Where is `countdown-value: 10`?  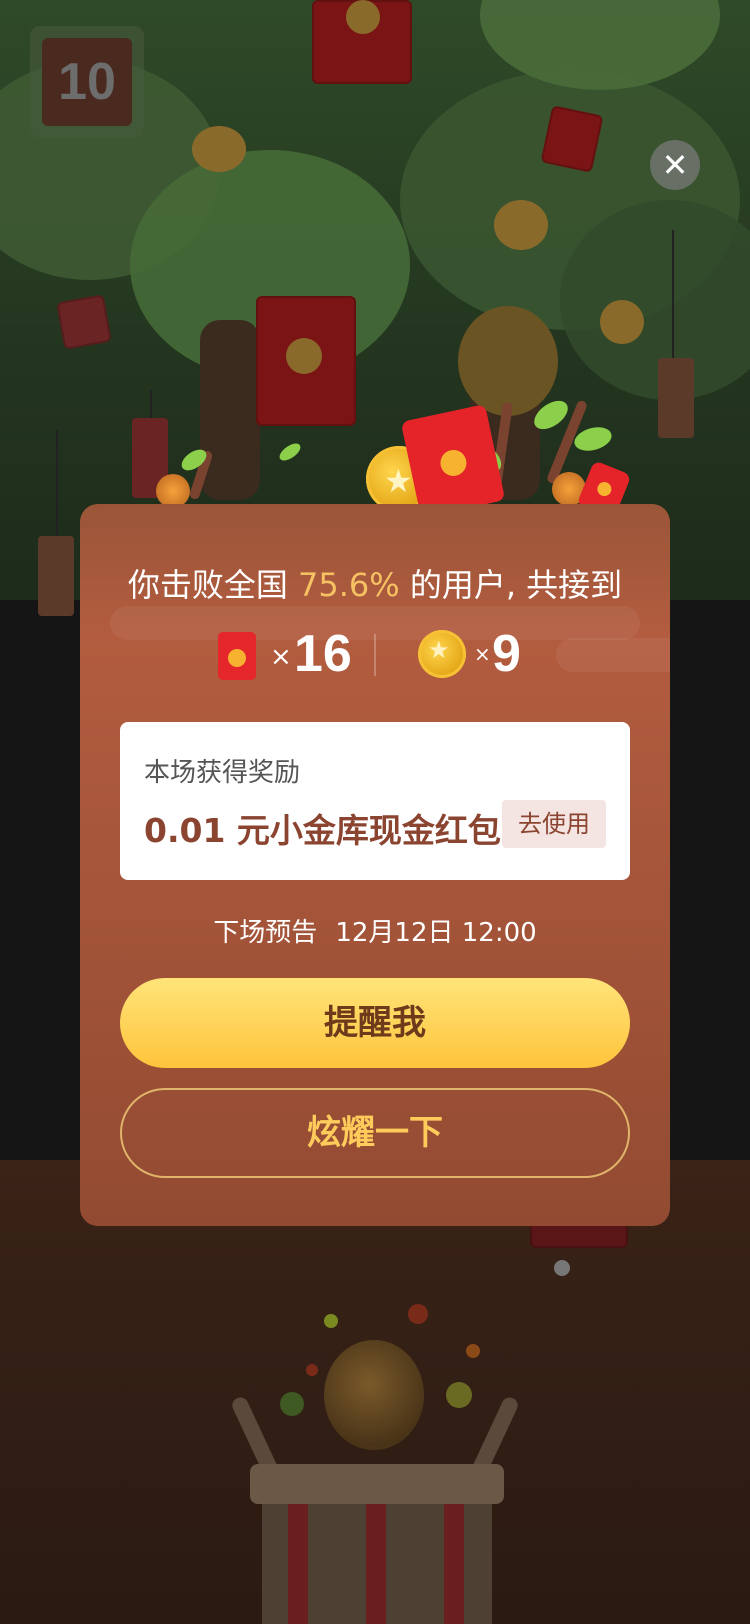 countdown-value: 10 is located at coordinates (87, 82).